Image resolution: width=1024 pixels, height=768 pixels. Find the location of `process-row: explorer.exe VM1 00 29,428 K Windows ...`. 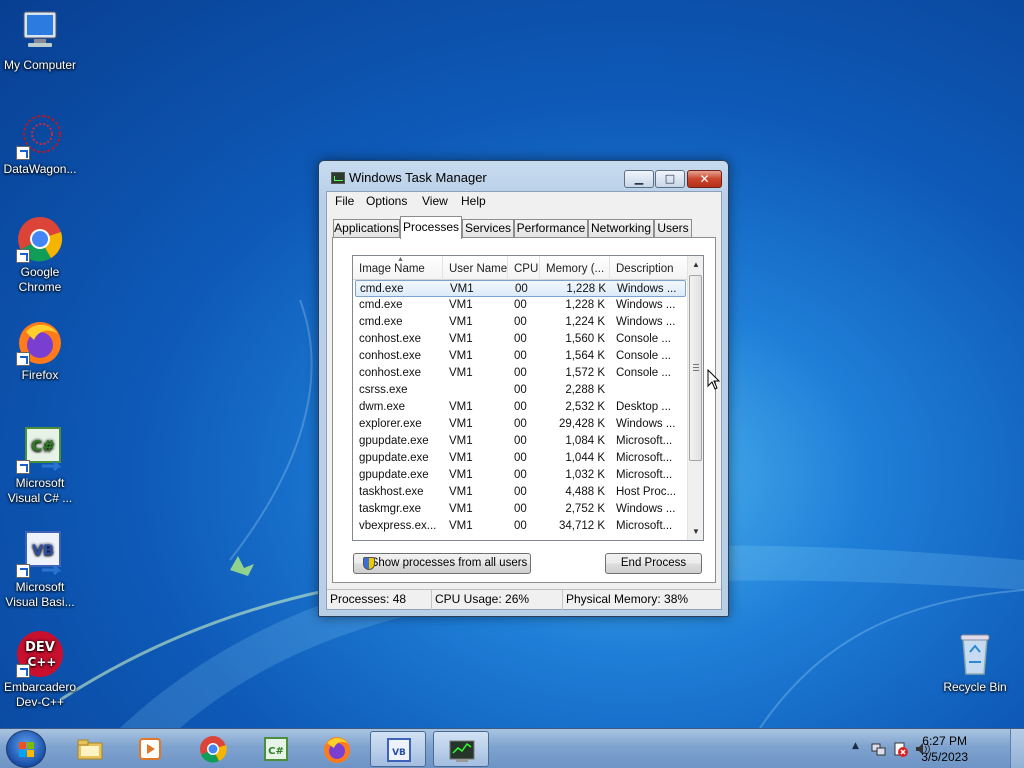

process-row: explorer.exe VM1 00 29,428 K Windows ... is located at coordinates (520, 424).